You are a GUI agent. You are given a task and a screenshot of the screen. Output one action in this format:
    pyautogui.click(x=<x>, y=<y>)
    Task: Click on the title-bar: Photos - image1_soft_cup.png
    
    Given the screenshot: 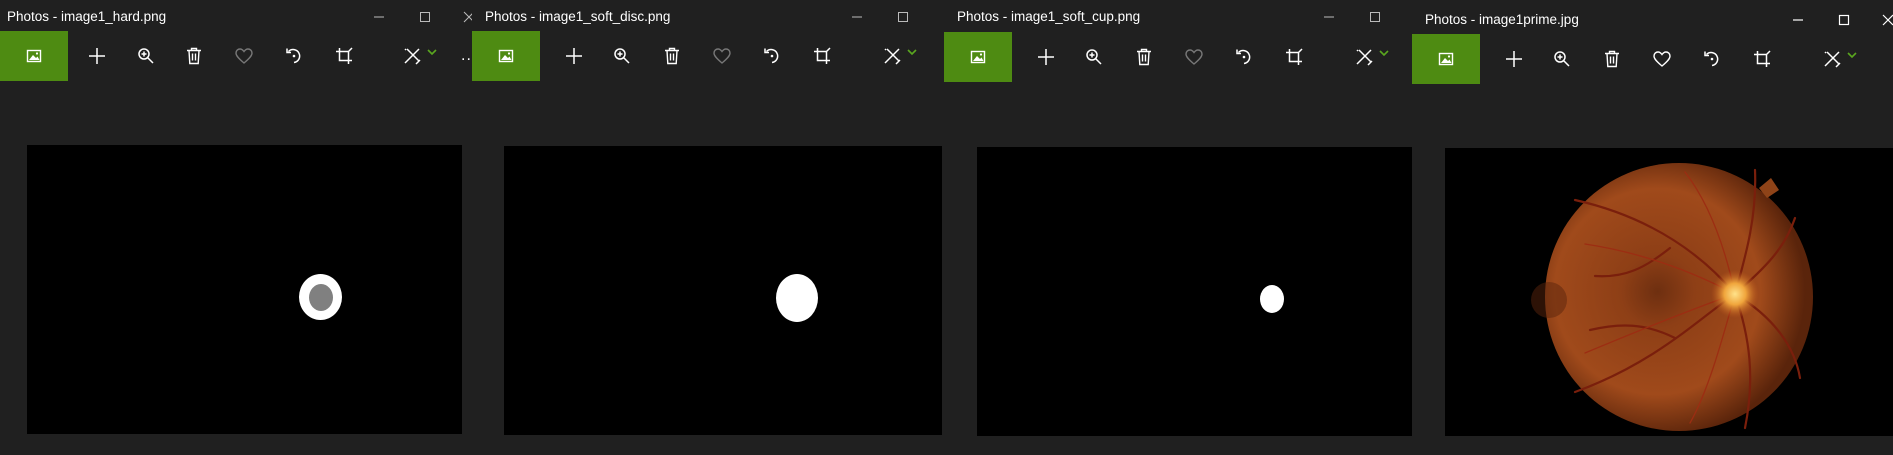 What is the action you would take?
    pyautogui.click(x=1178, y=17)
    